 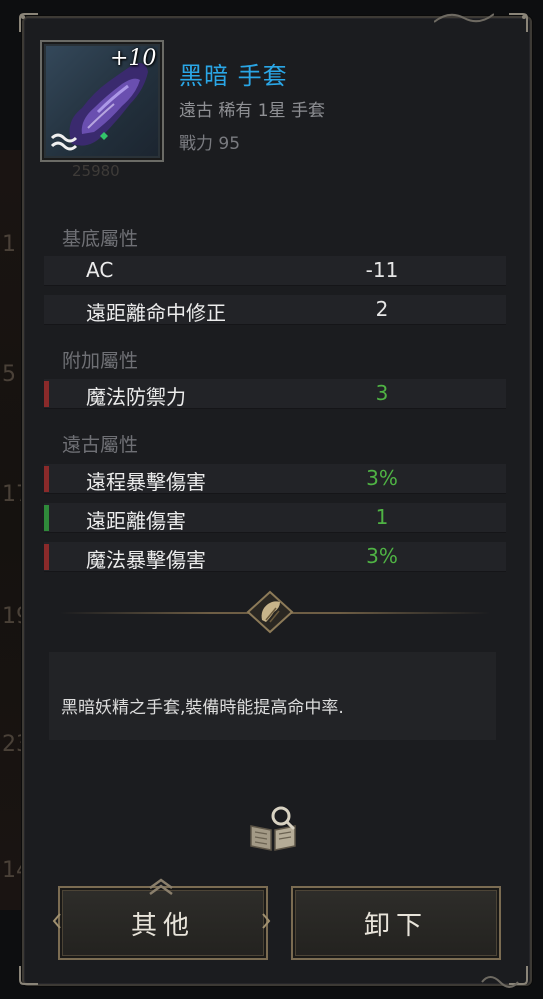 I want to click on stat-row: 遠距離傷害 1, so click(x=275, y=518).